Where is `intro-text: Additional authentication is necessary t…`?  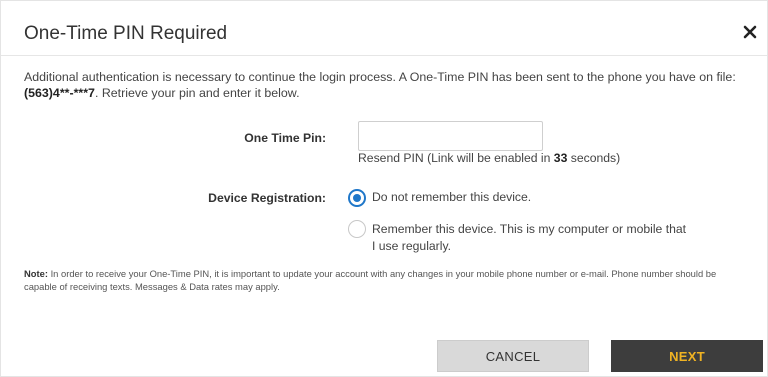 intro-text: Additional authentication is necessary t… is located at coordinates (386, 85).